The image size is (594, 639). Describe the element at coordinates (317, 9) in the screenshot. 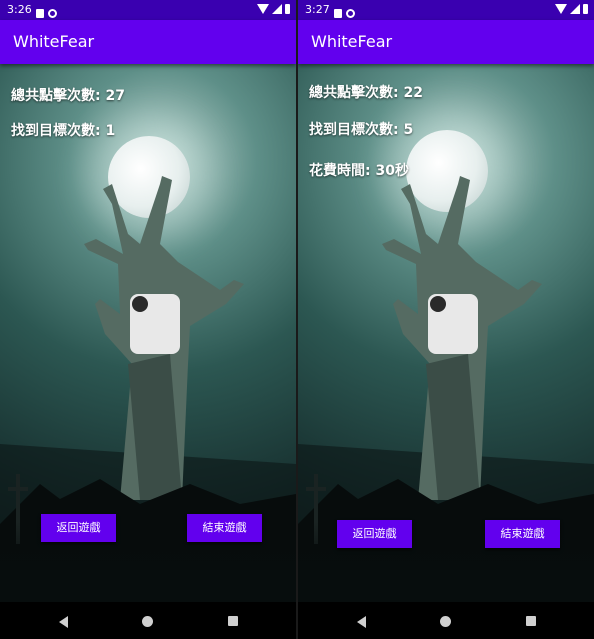

I see `status-time: 3:27` at that location.